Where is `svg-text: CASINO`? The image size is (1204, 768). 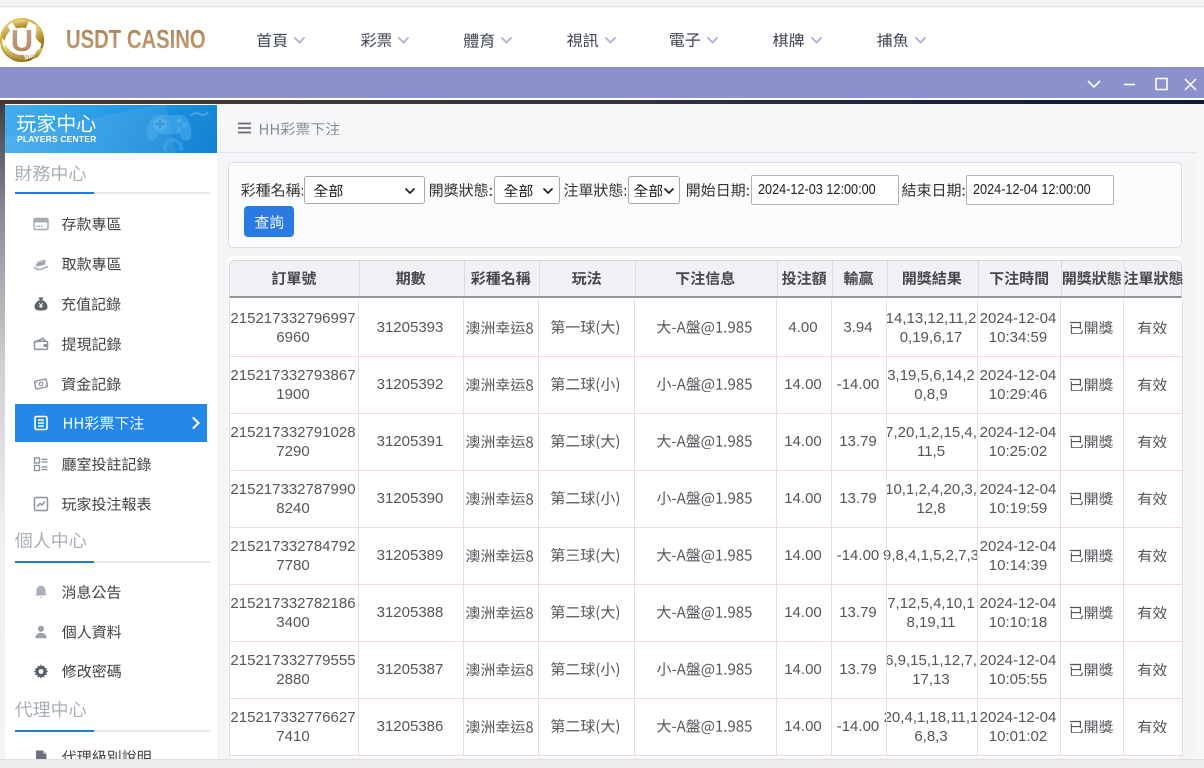 svg-text: CASINO is located at coordinates (22, 58).